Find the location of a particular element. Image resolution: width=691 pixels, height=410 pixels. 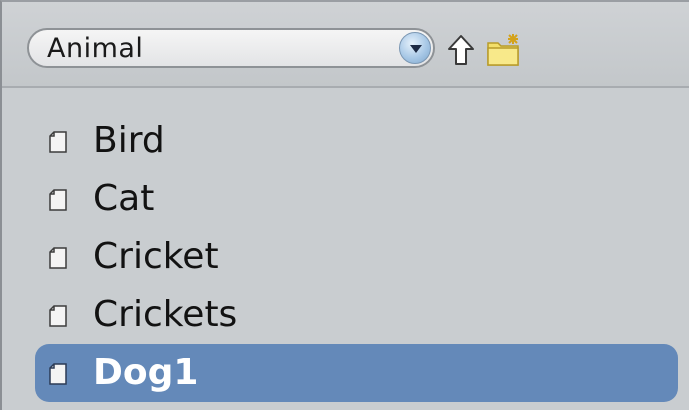

location-dropdown: Animal is located at coordinates (231, 48).